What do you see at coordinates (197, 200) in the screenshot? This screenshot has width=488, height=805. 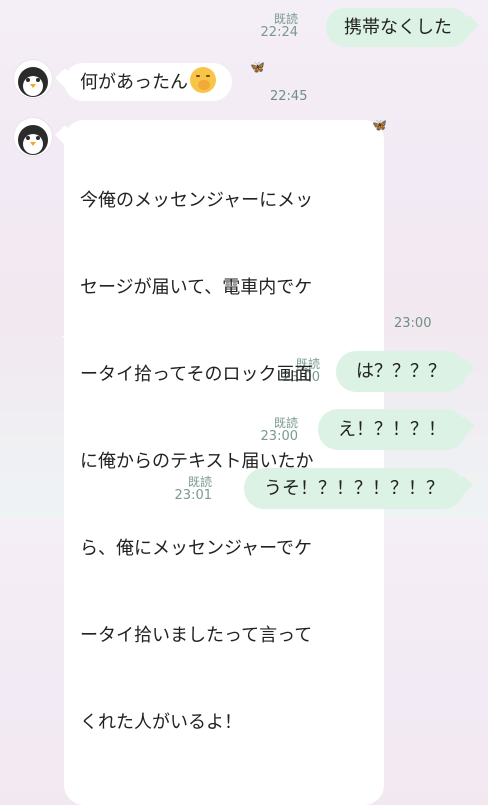 I see `message-line: 今俺のメッセンジャーにメッ` at bounding box center [197, 200].